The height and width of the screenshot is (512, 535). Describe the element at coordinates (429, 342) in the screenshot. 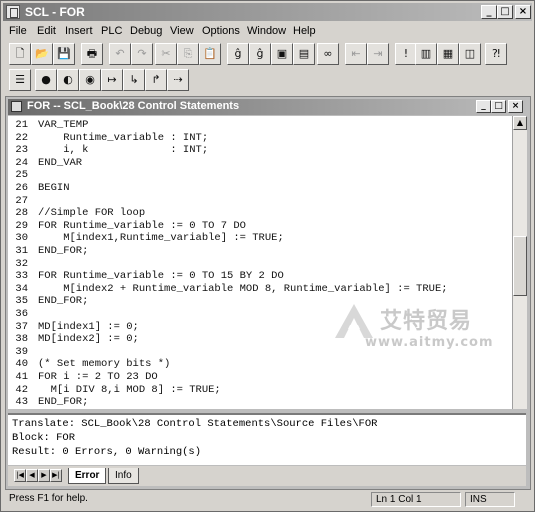

I see `watermark-url: www.aitmy.com` at that location.